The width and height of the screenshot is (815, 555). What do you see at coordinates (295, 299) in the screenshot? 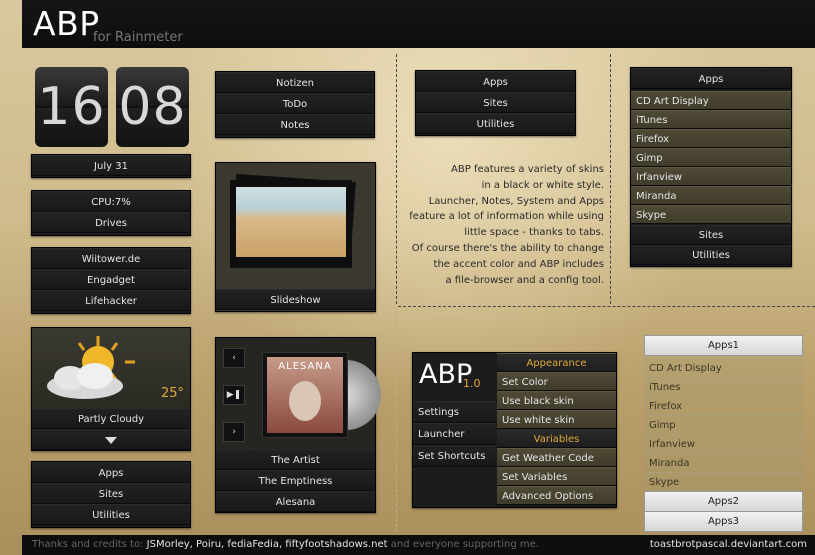
I see `slideshow-label: Slideshow` at bounding box center [295, 299].